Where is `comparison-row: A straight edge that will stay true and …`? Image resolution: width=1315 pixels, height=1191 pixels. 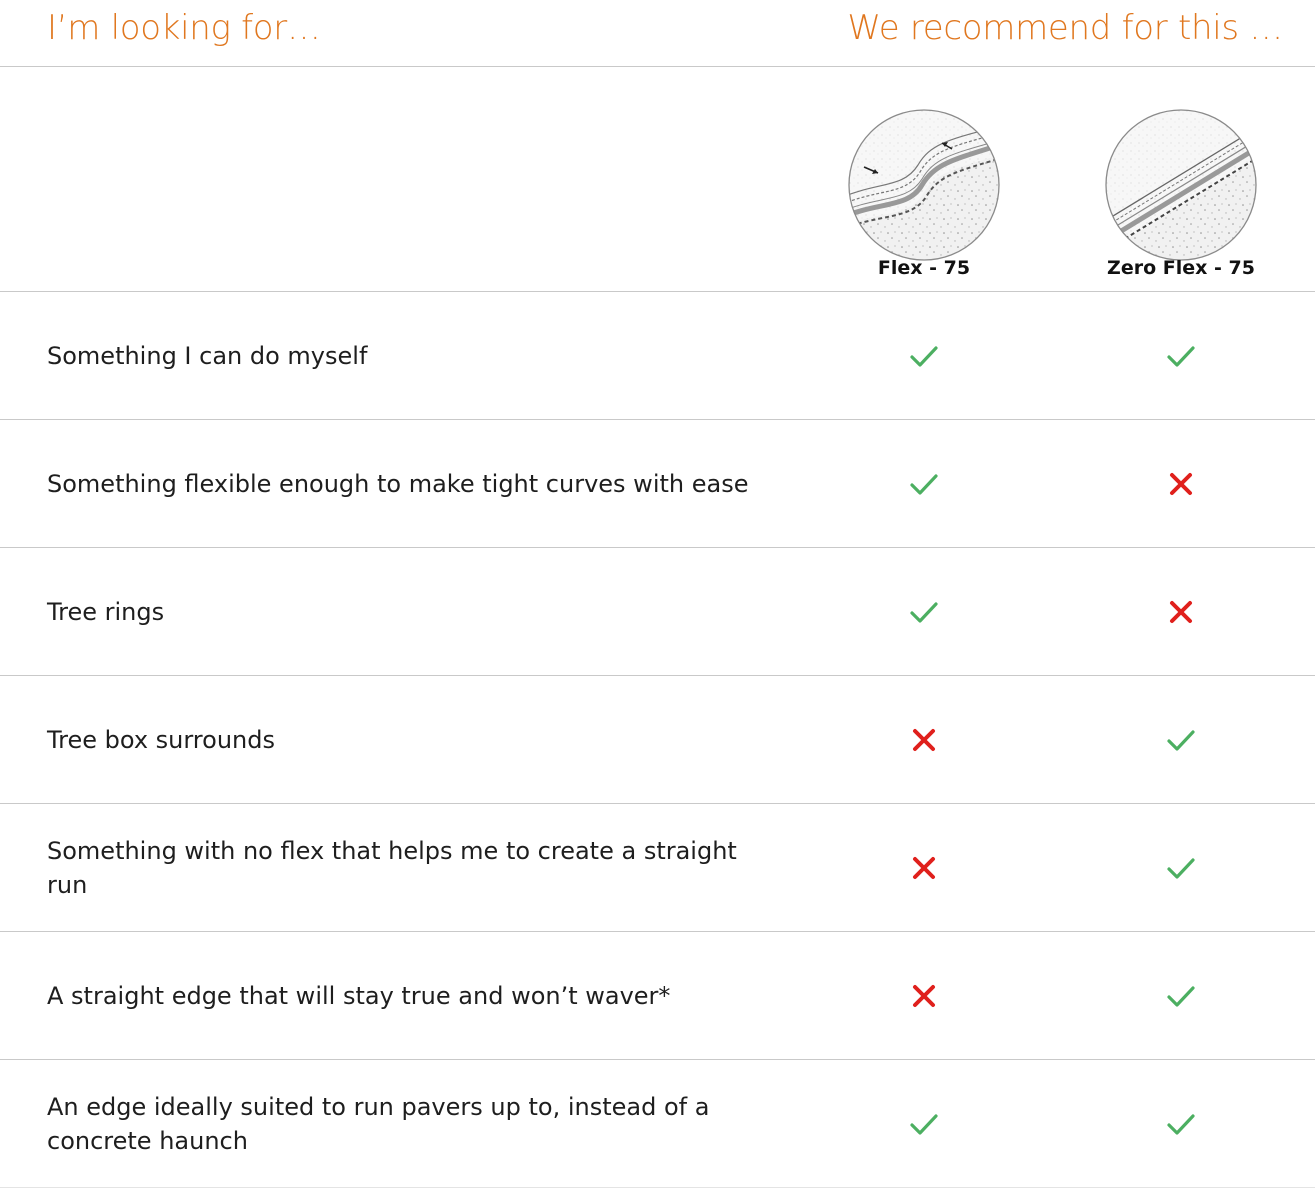 comparison-row: A straight edge that will stay true and … is located at coordinates (657, 996).